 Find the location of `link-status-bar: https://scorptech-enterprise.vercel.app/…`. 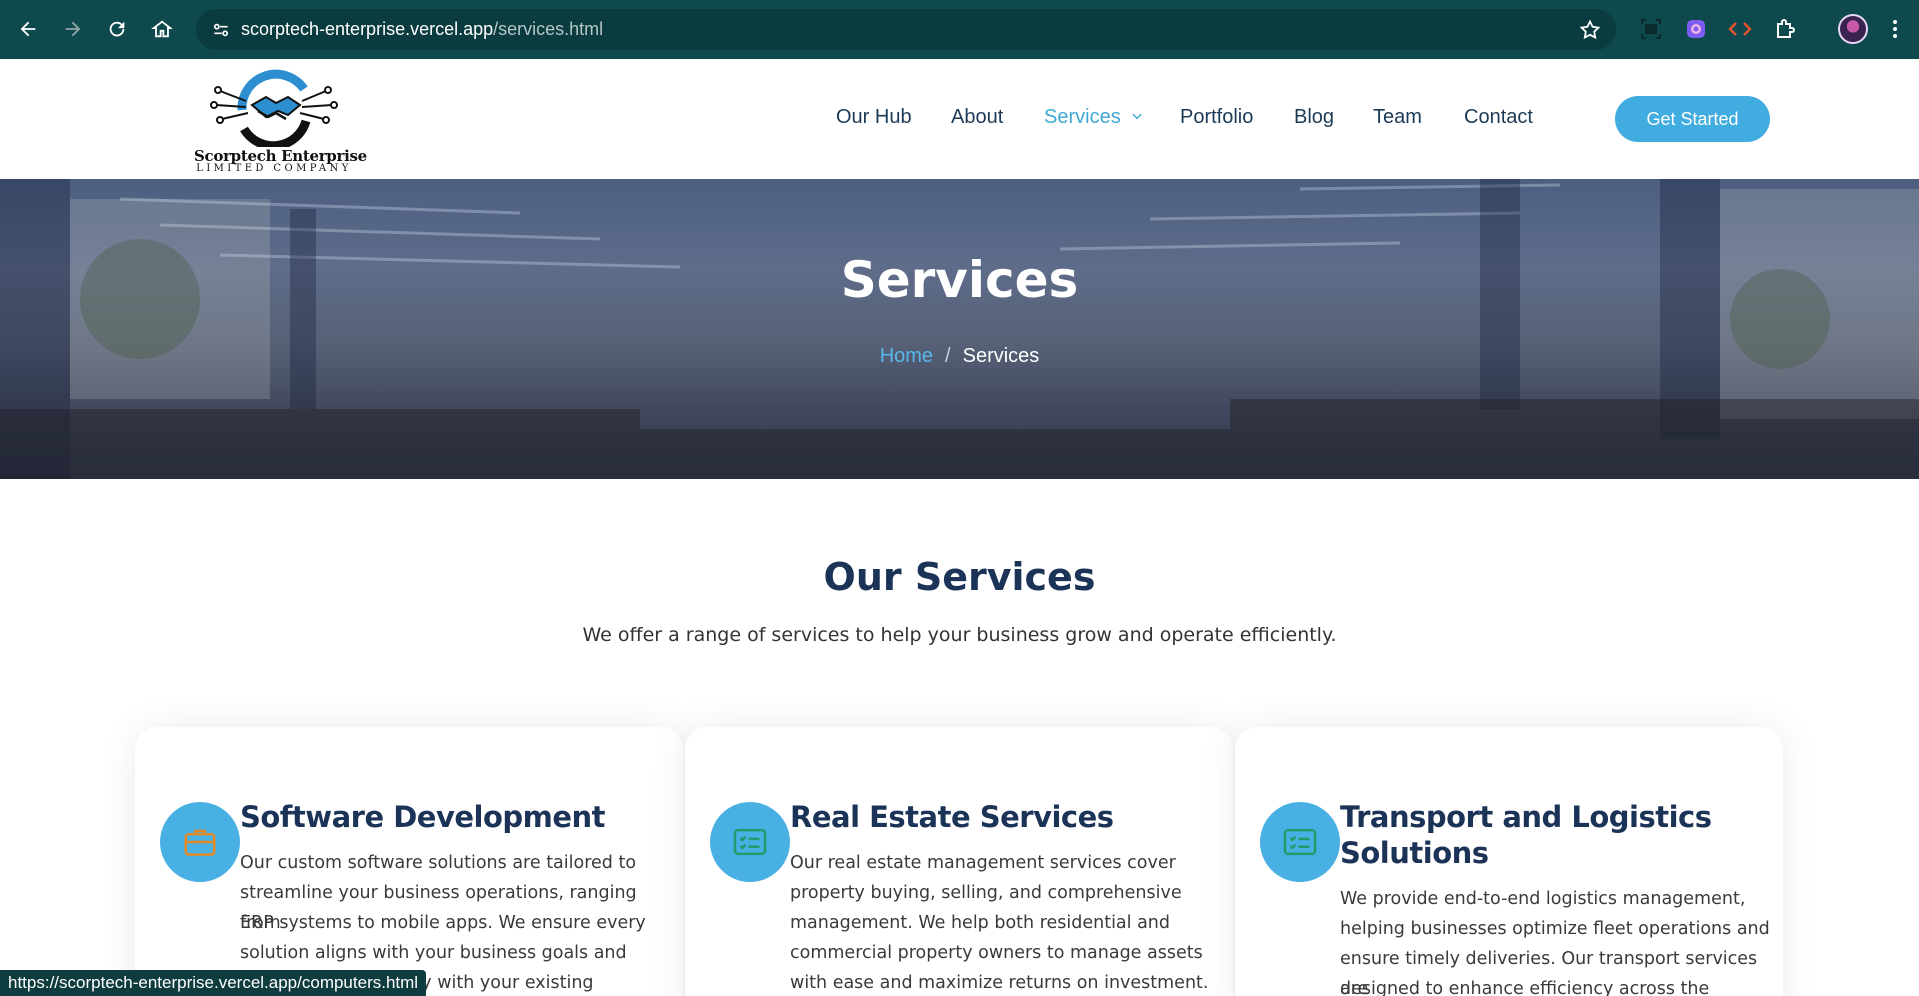

link-status-bar: https://scorptech-enterprise.vercel.app/… is located at coordinates (213, 983).